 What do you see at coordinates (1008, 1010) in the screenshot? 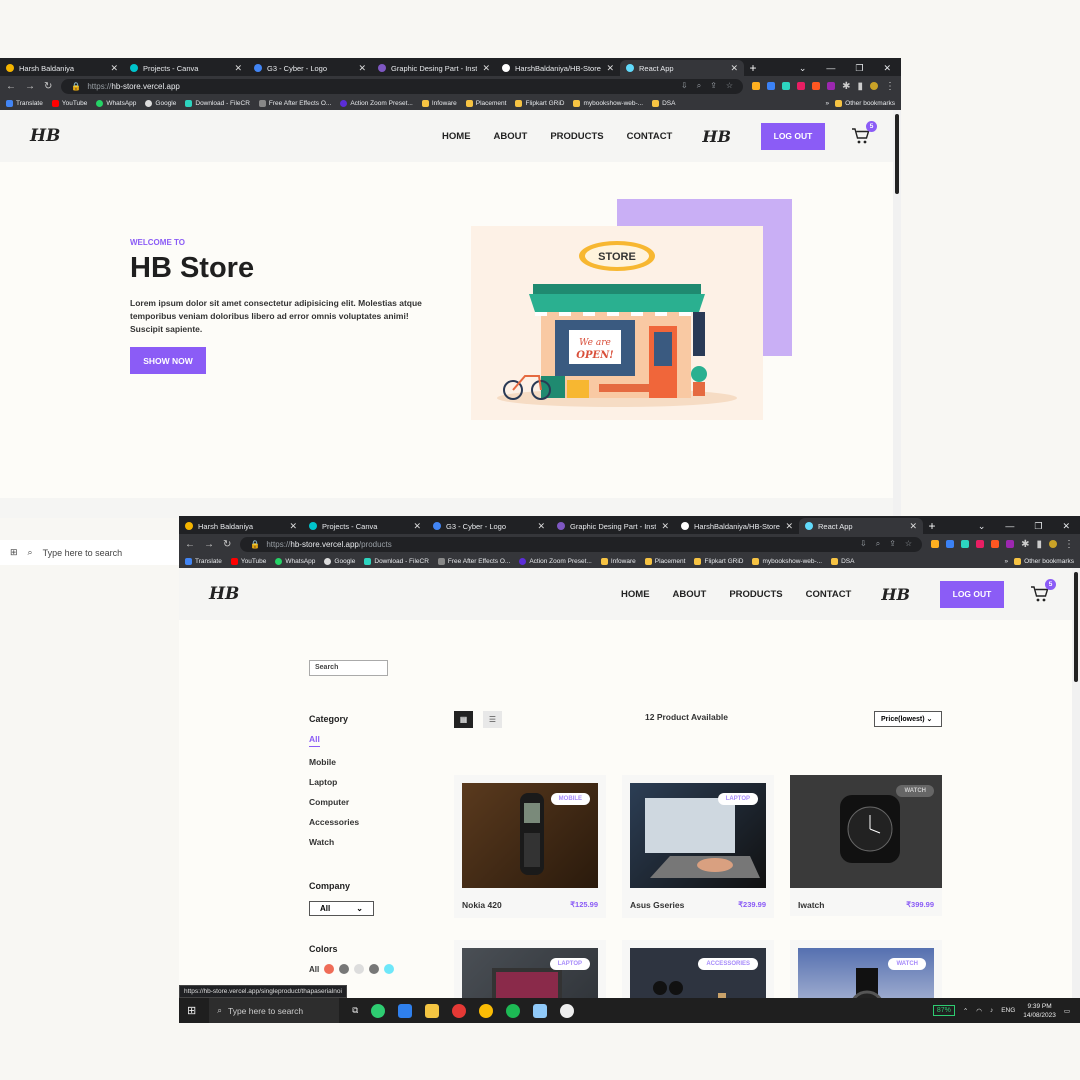
I see `language-indicator: ENG` at bounding box center [1008, 1010].